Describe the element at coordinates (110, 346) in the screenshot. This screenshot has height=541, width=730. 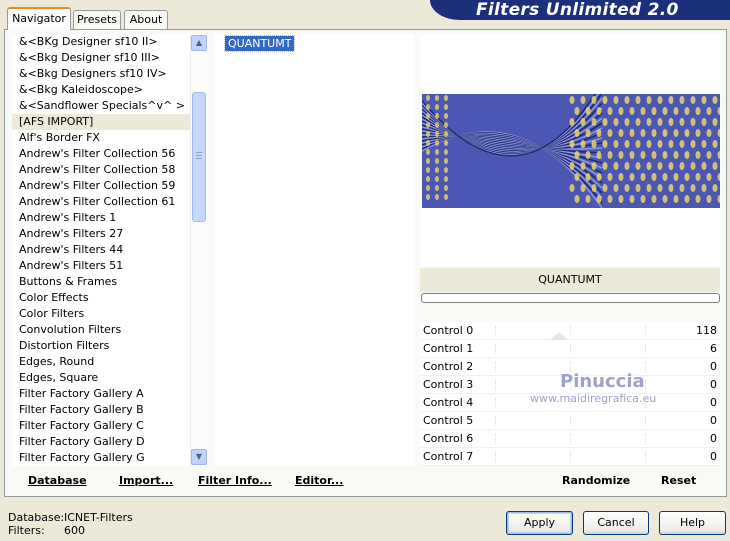
I see `list-item: Distortion Filters` at that location.